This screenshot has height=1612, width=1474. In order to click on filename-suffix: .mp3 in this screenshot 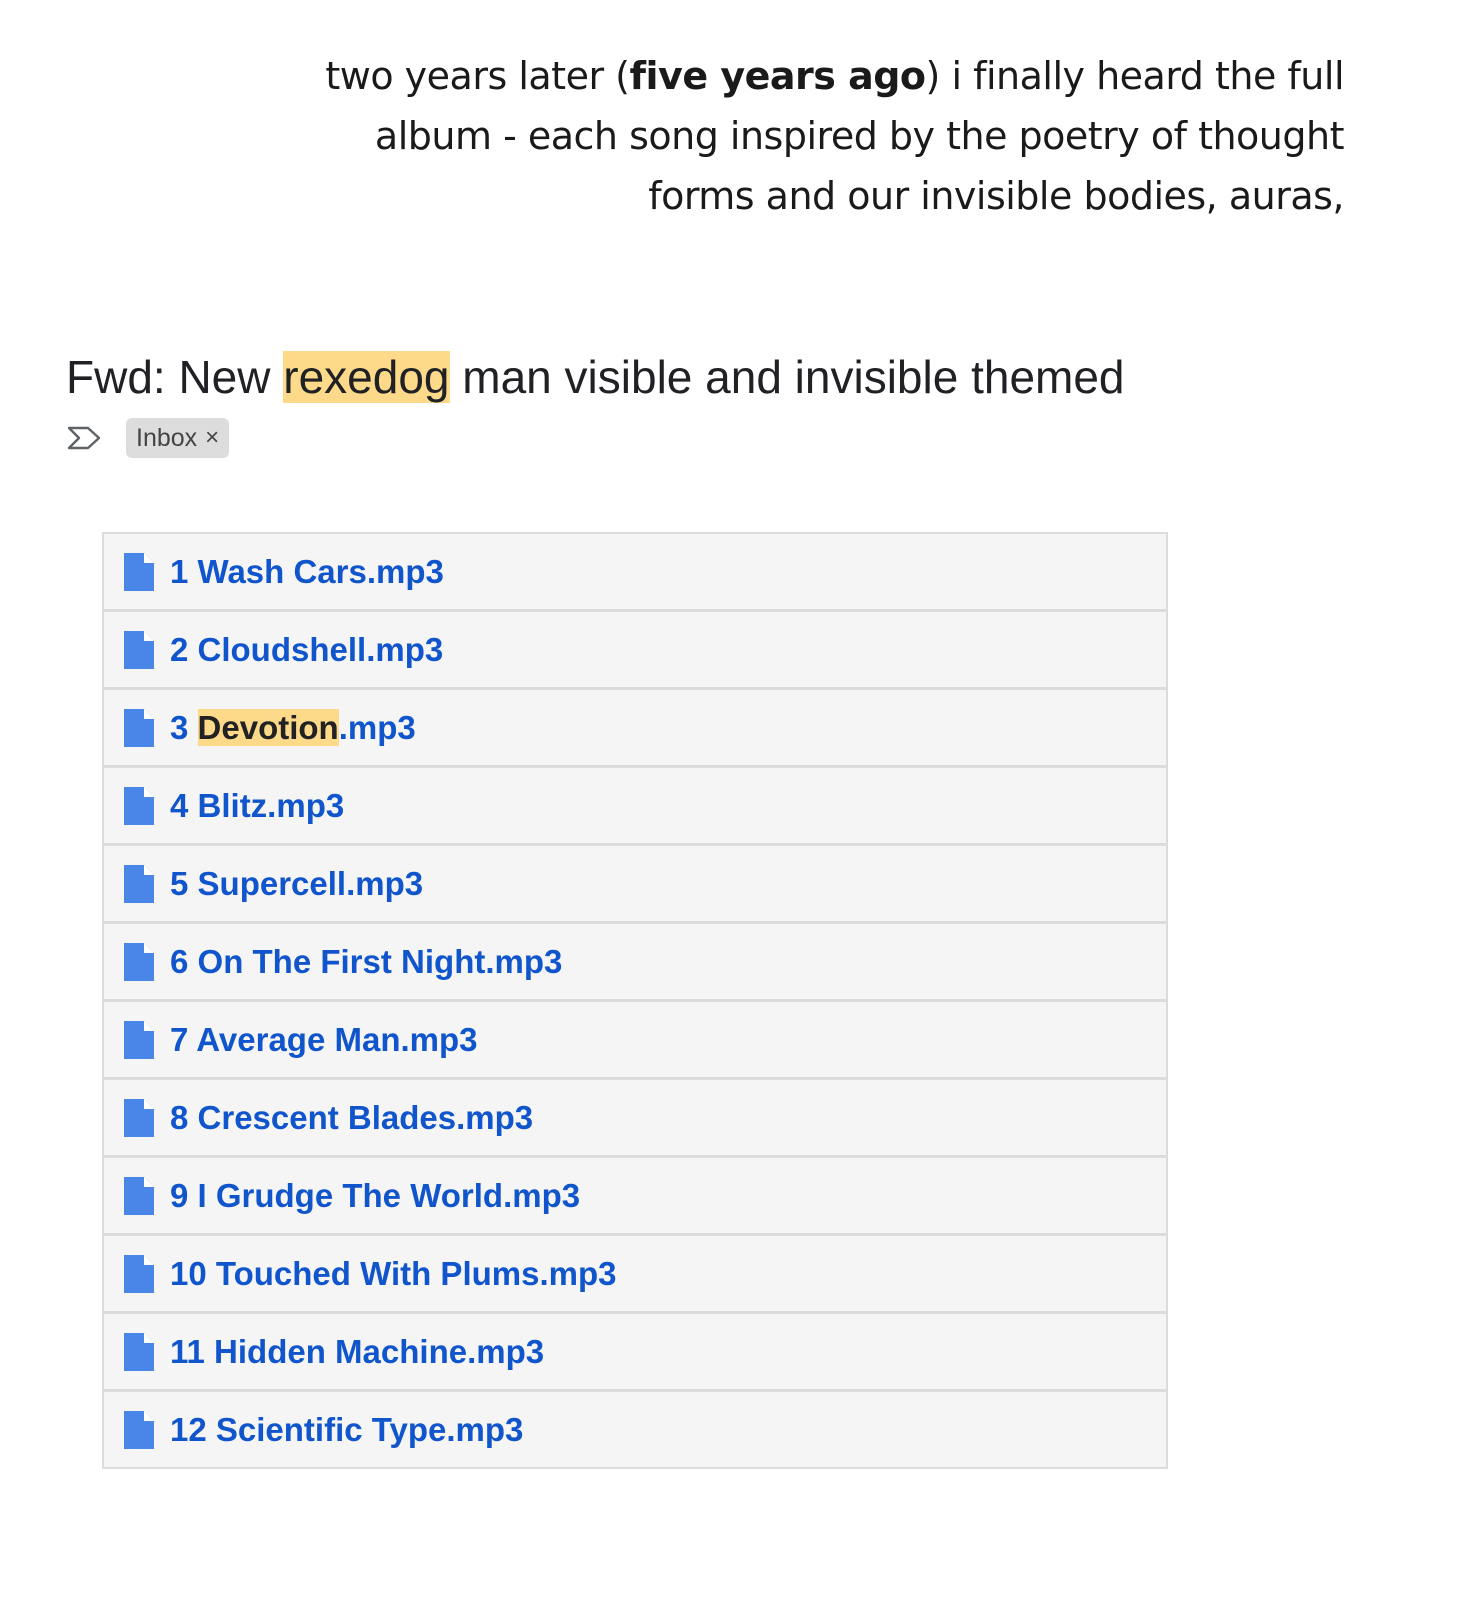, I will do `click(377, 727)`.